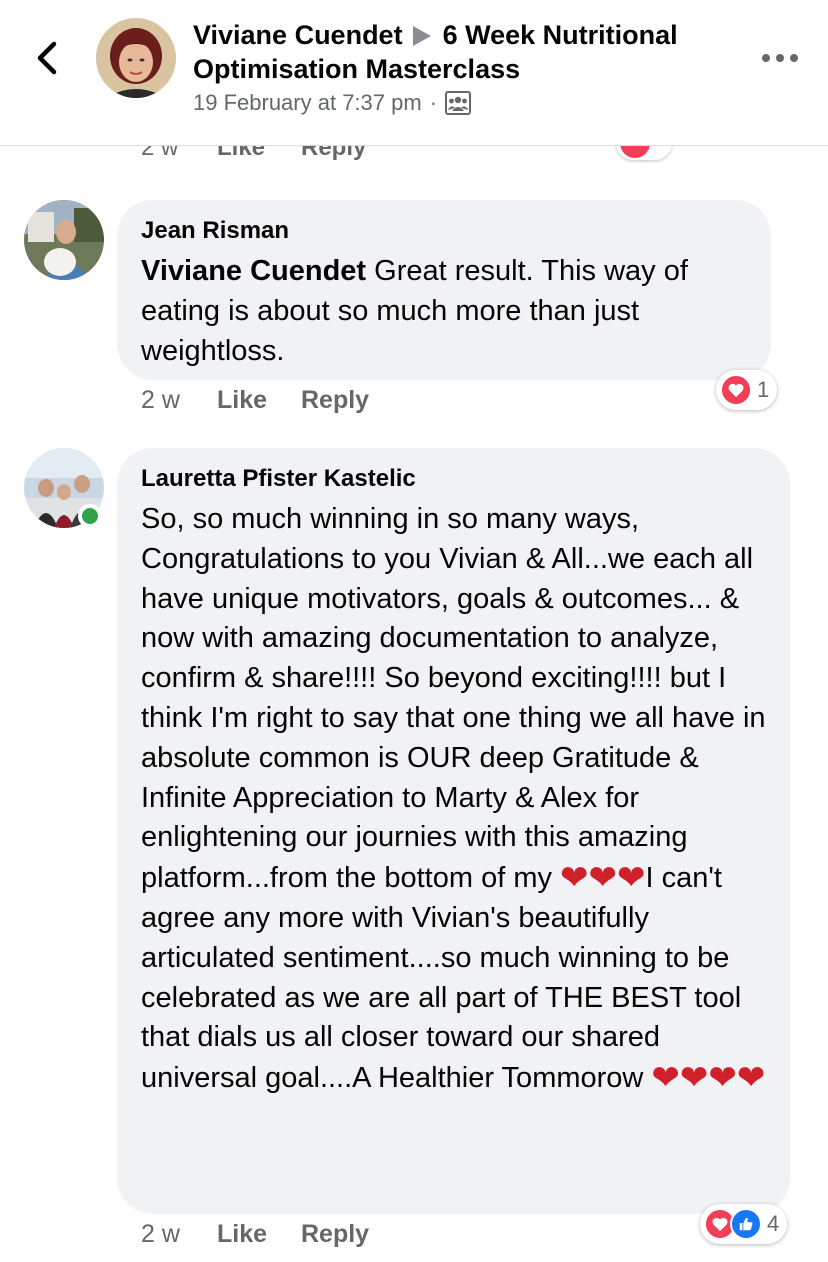 Image resolution: width=828 pixels, height=1262 pixels. Describe the element at coordinates (773, 1223) in the screenshot. I see `reaction-count: 4` at that location.